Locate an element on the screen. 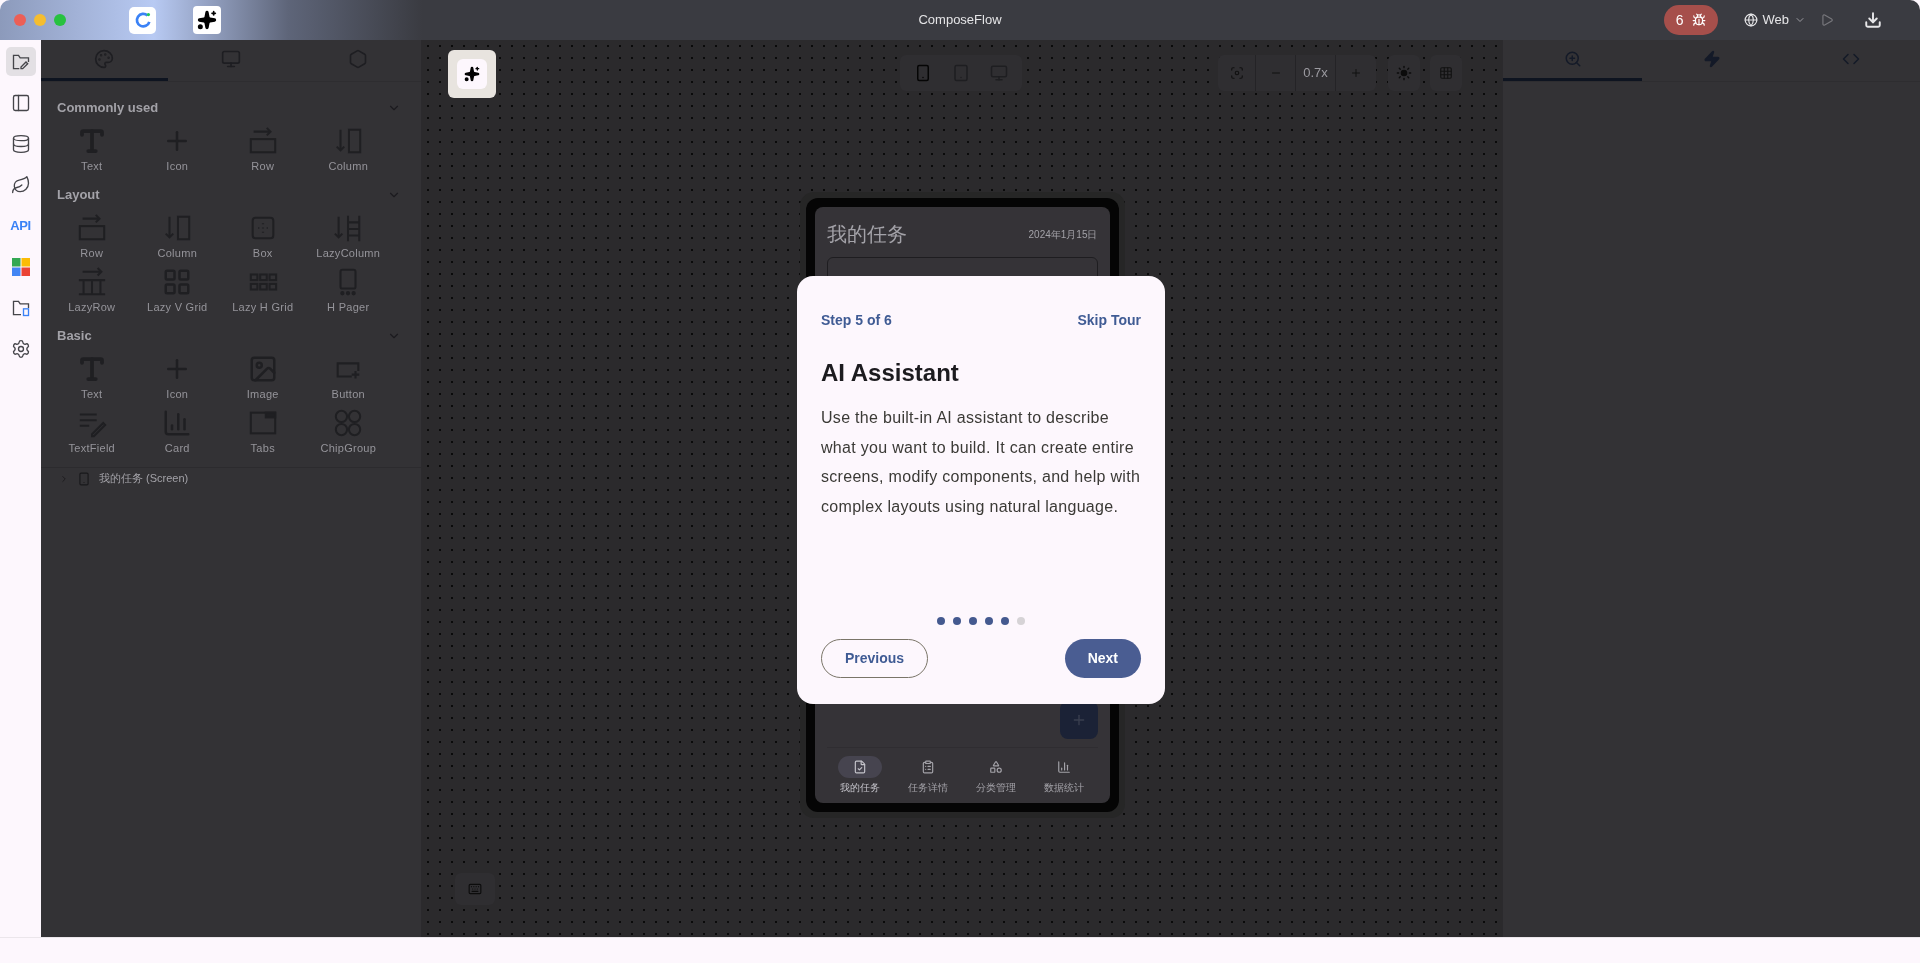 This screenshot has width=1920, height=963. component-tile: Box is located at coordinates (263, 236).